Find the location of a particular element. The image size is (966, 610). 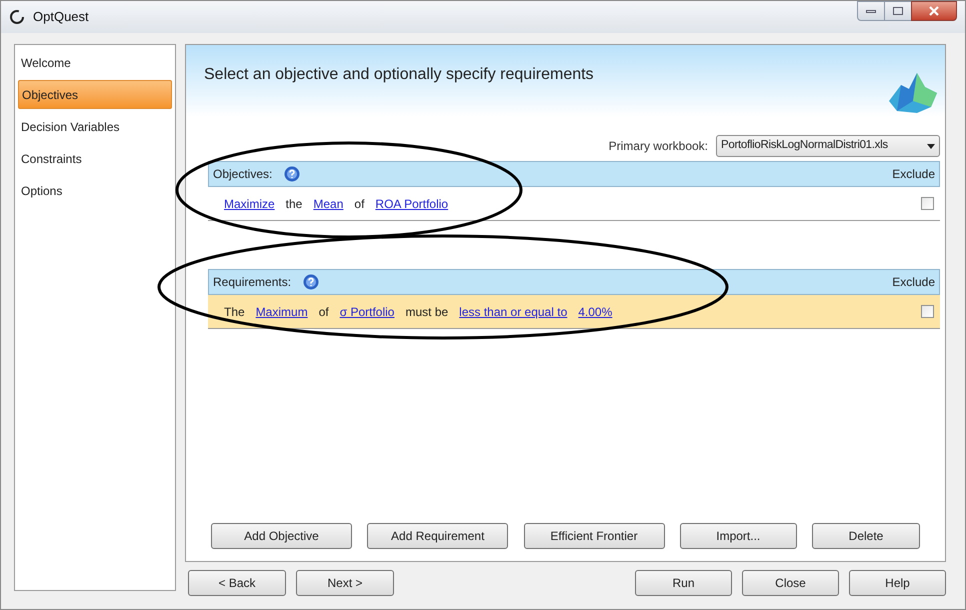

criterion-link: 4.00% is located at coordinates (595, 311).